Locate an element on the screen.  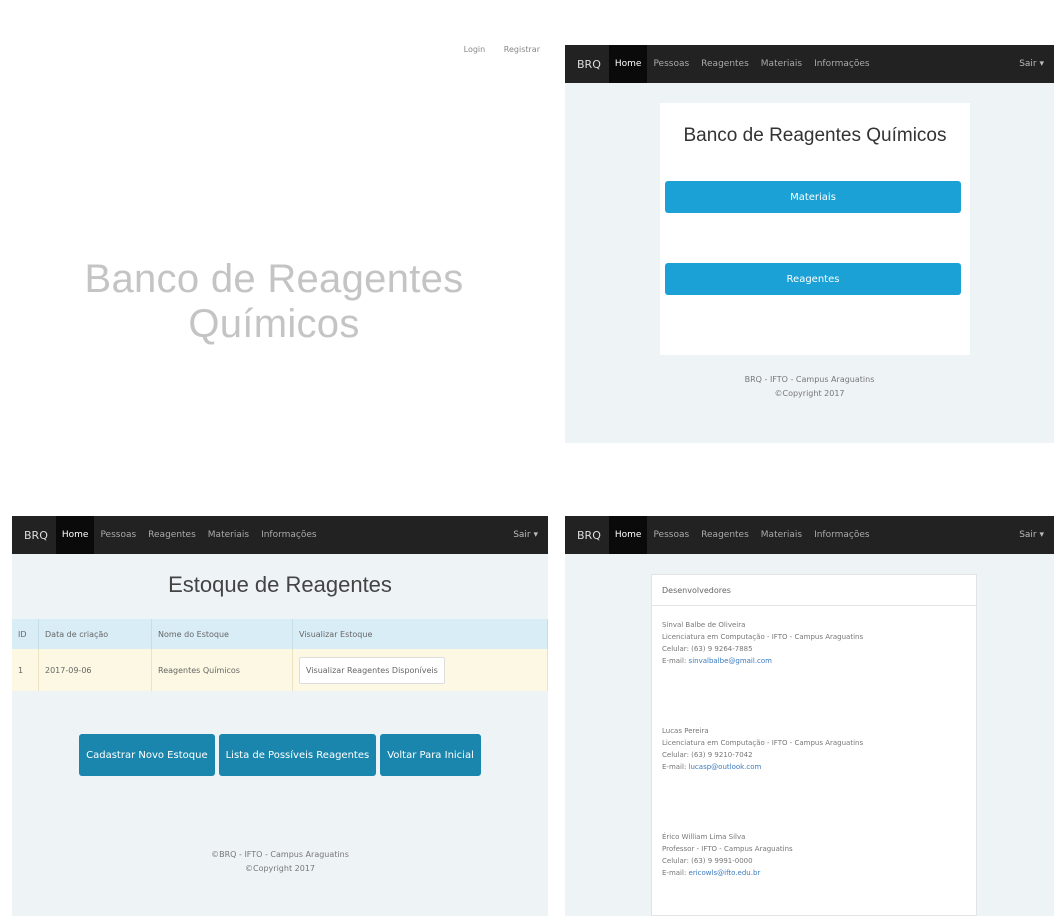
footer-line: BRQ - IFTO - Campus Araguatins is located at coordinates (809, 379).